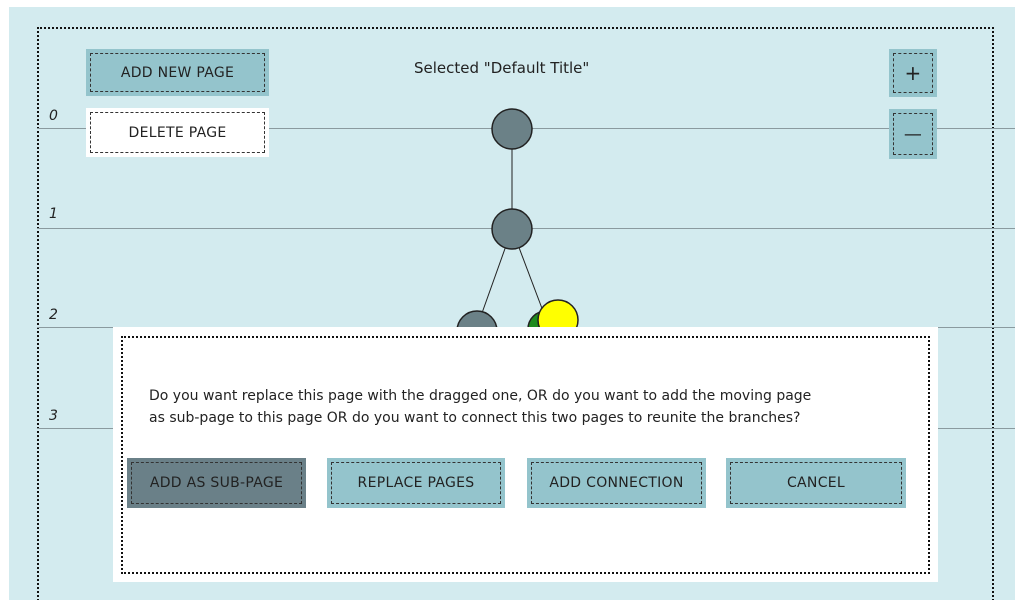  I want to click on zoom-out-button: —, so click(913, 134).